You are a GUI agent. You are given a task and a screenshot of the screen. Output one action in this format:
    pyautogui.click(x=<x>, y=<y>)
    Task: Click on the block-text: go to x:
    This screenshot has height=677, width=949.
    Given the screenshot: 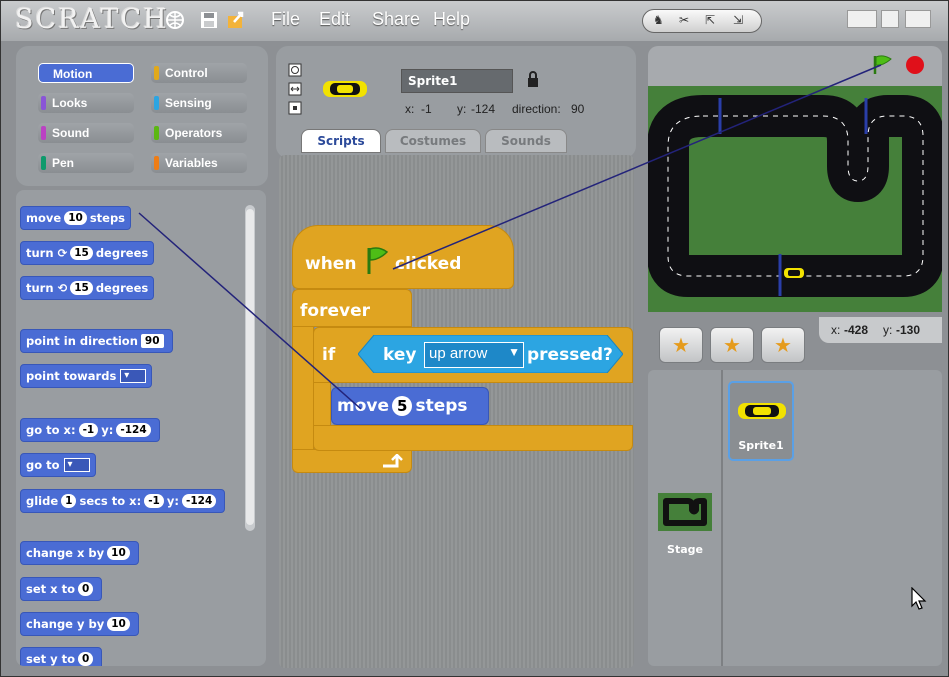 What is the action you would take?
    pyautogui.click(x=51, y=430)
    